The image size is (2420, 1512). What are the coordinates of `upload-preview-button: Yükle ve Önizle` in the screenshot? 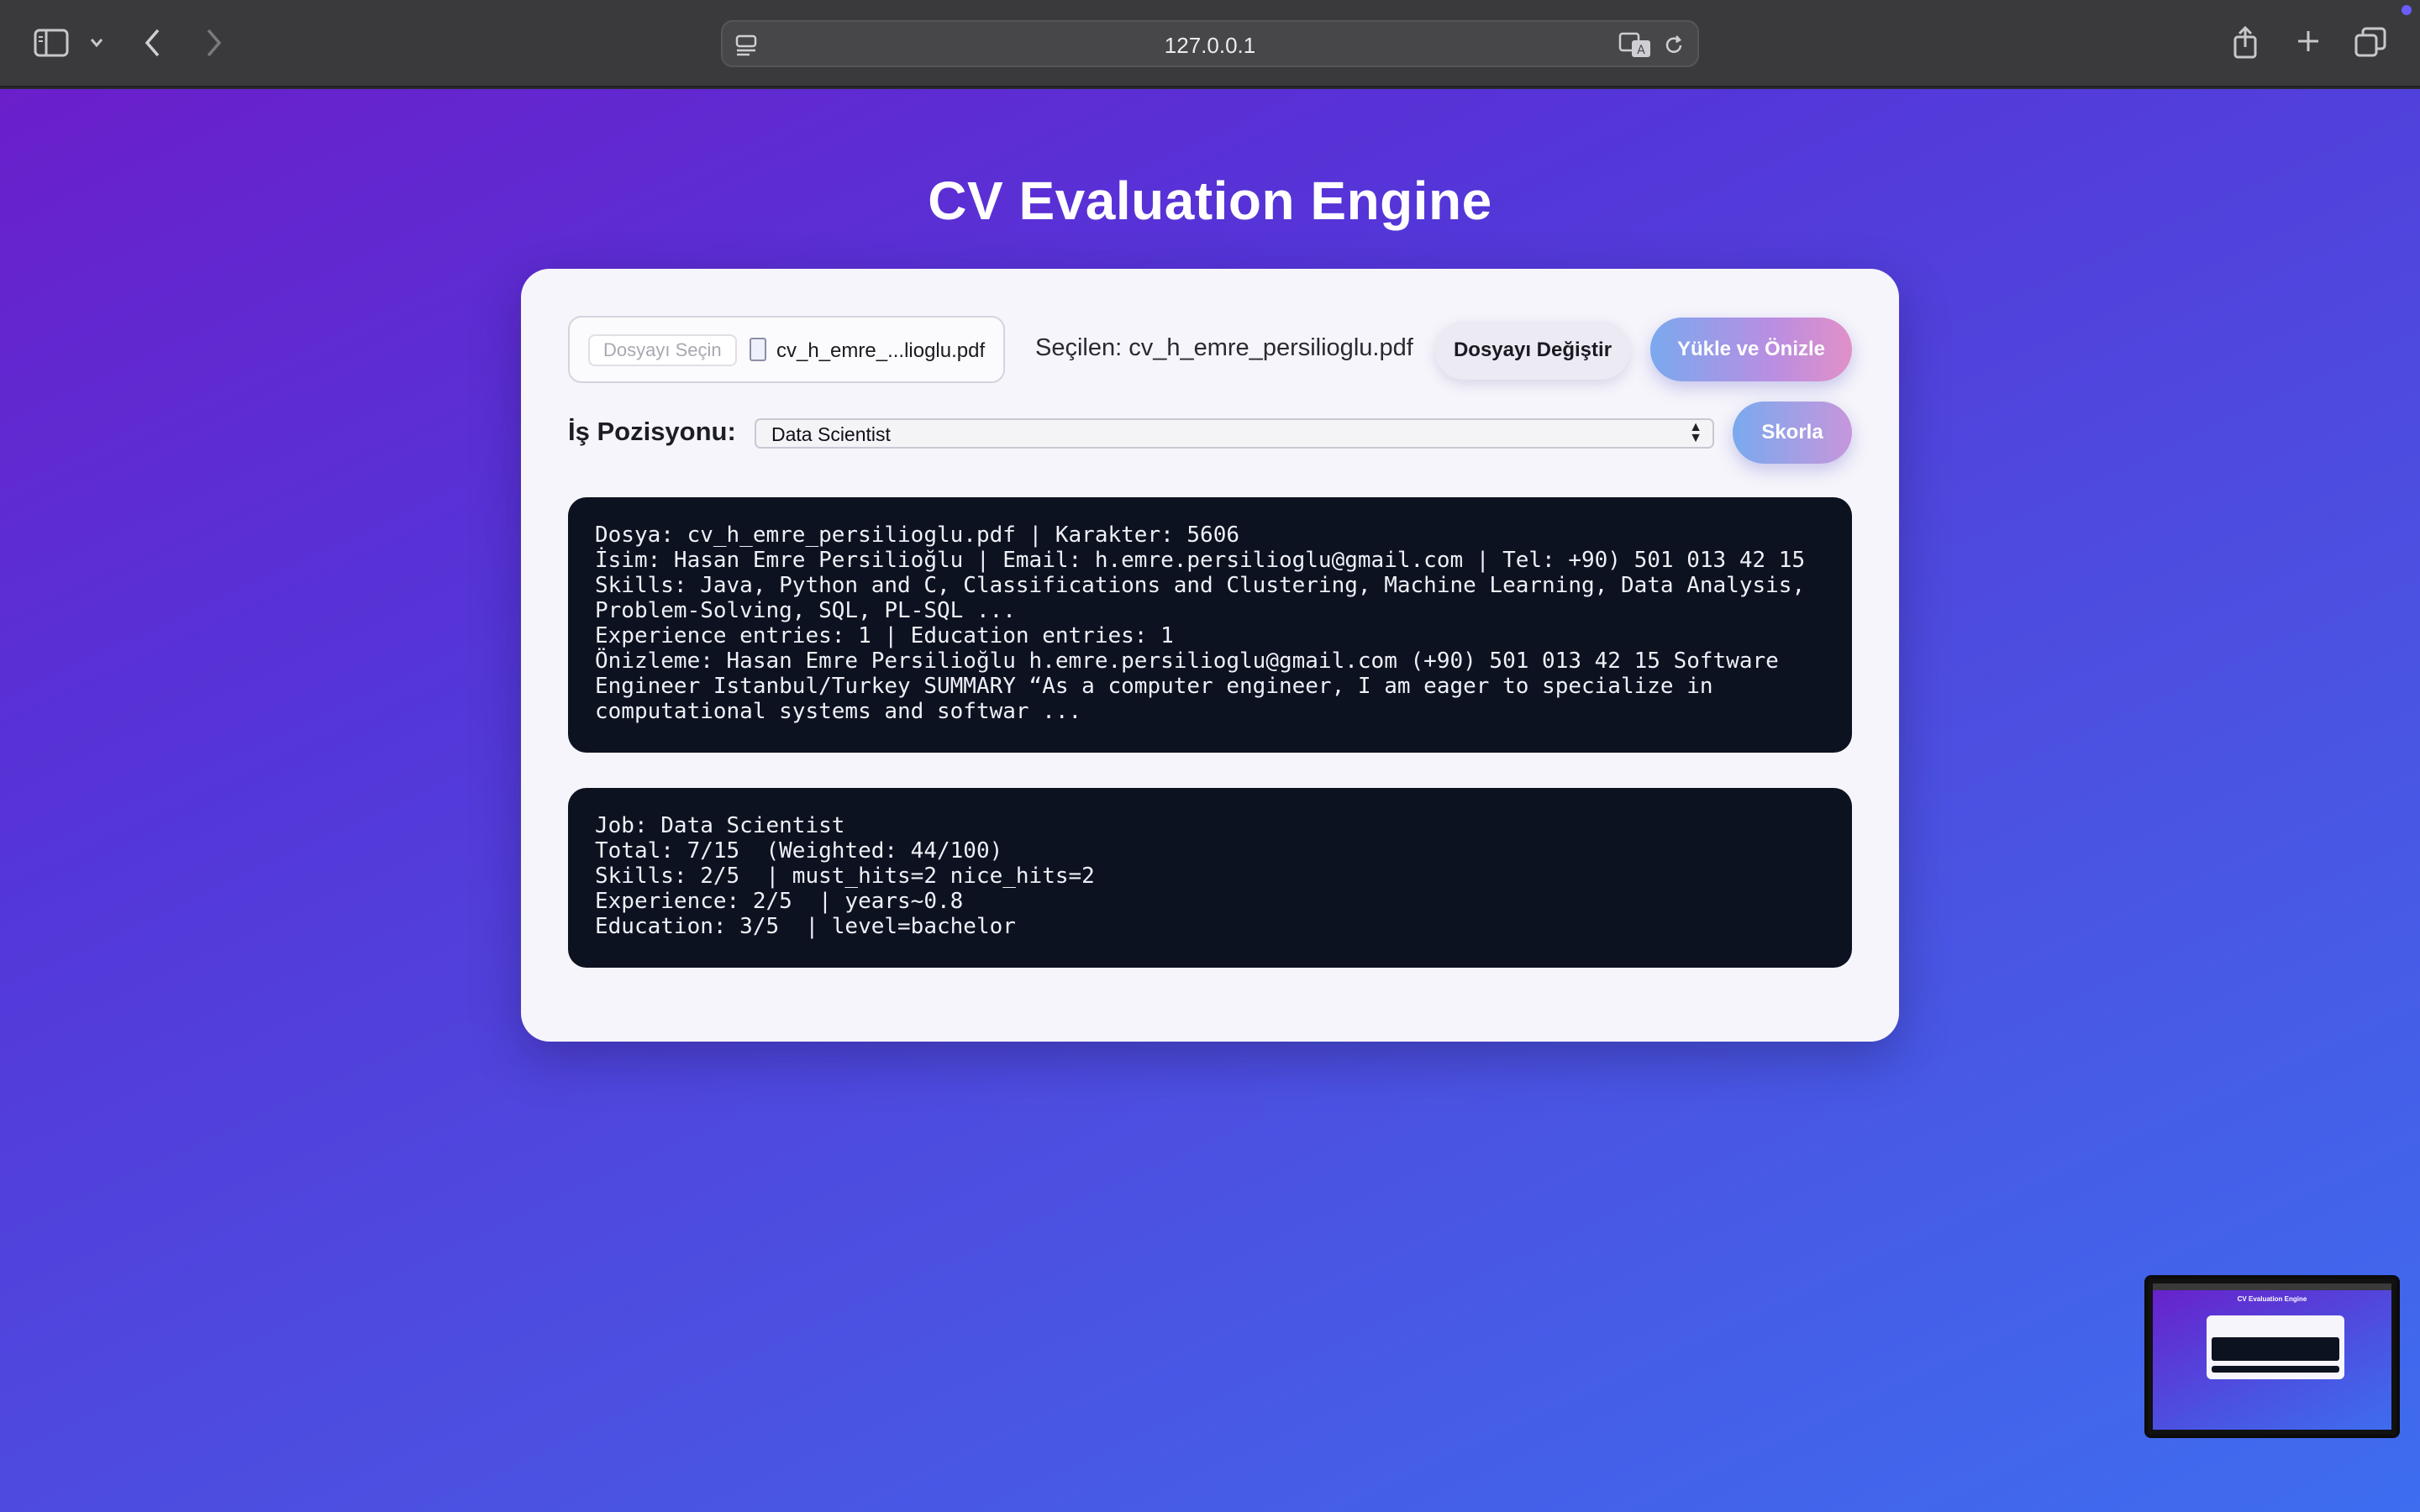 It's located at (1751, 349).